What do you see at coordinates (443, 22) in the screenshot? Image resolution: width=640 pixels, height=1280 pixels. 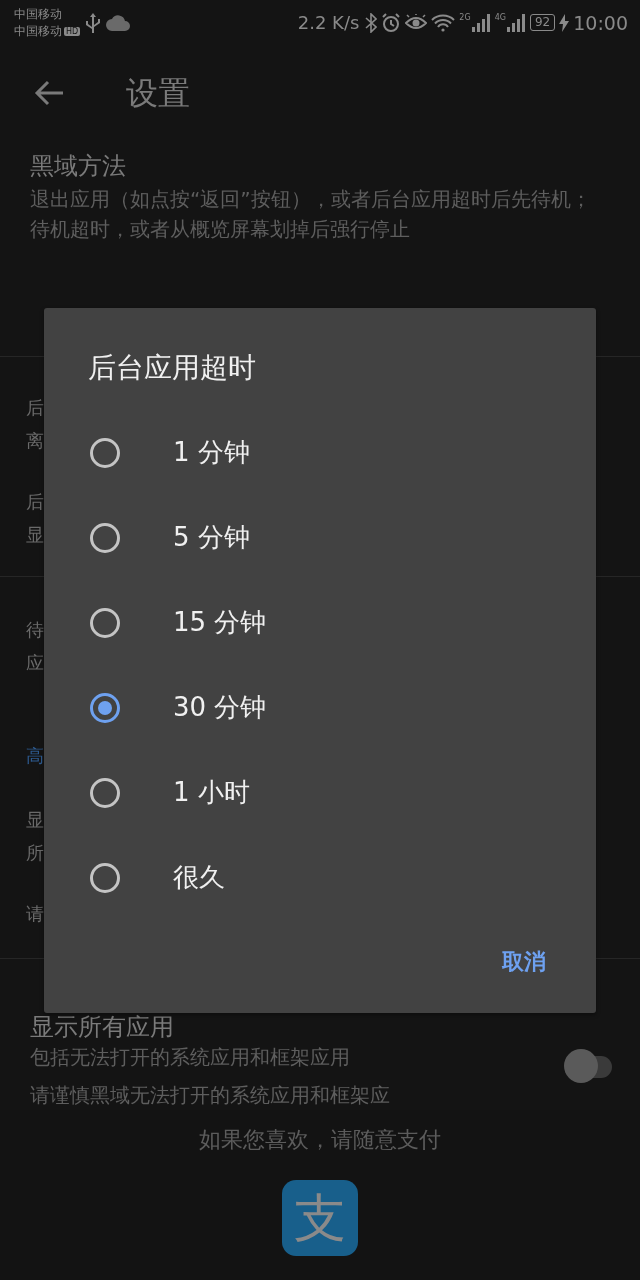 I see `wifi-icon` at bounding box center [443, 22].